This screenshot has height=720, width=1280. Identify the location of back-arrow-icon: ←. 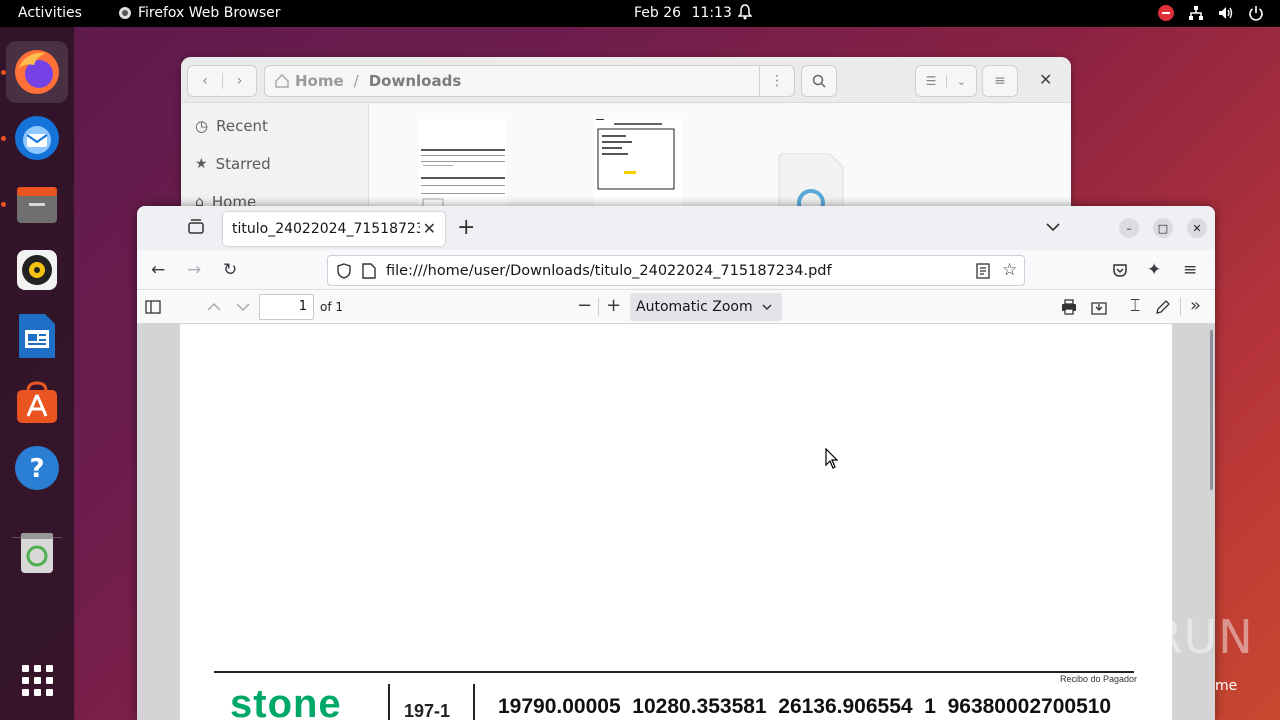
(158, 270).